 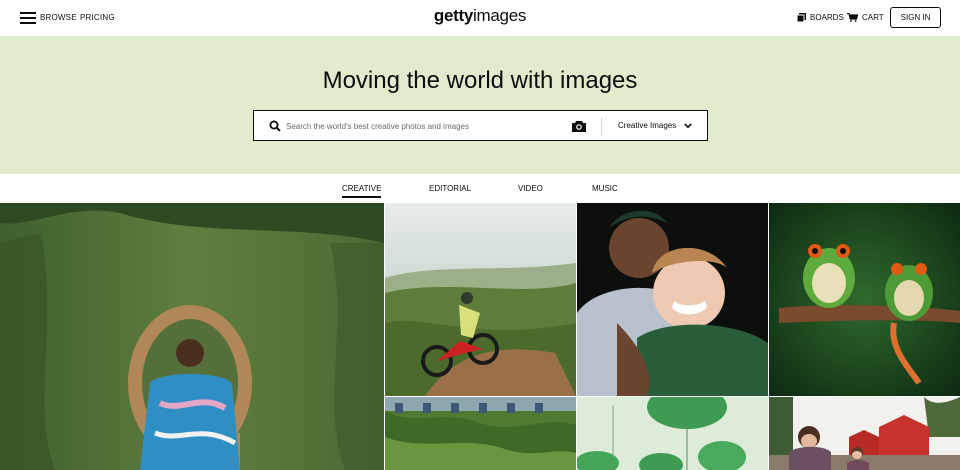 What do you see at coordinates (362, 191) in the screenshot?
I see `tab-creative: CREATIVE` at bounding box center [362, 191].